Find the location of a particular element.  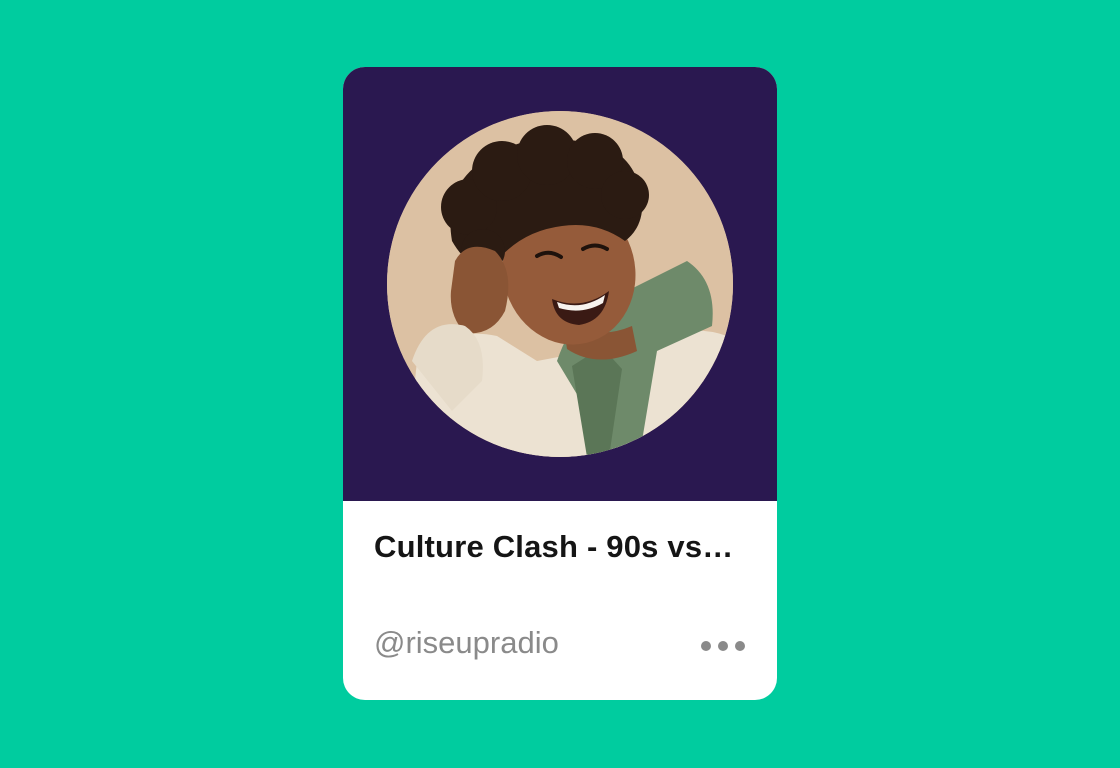

more-options-button is located at coordinates (723, 646).